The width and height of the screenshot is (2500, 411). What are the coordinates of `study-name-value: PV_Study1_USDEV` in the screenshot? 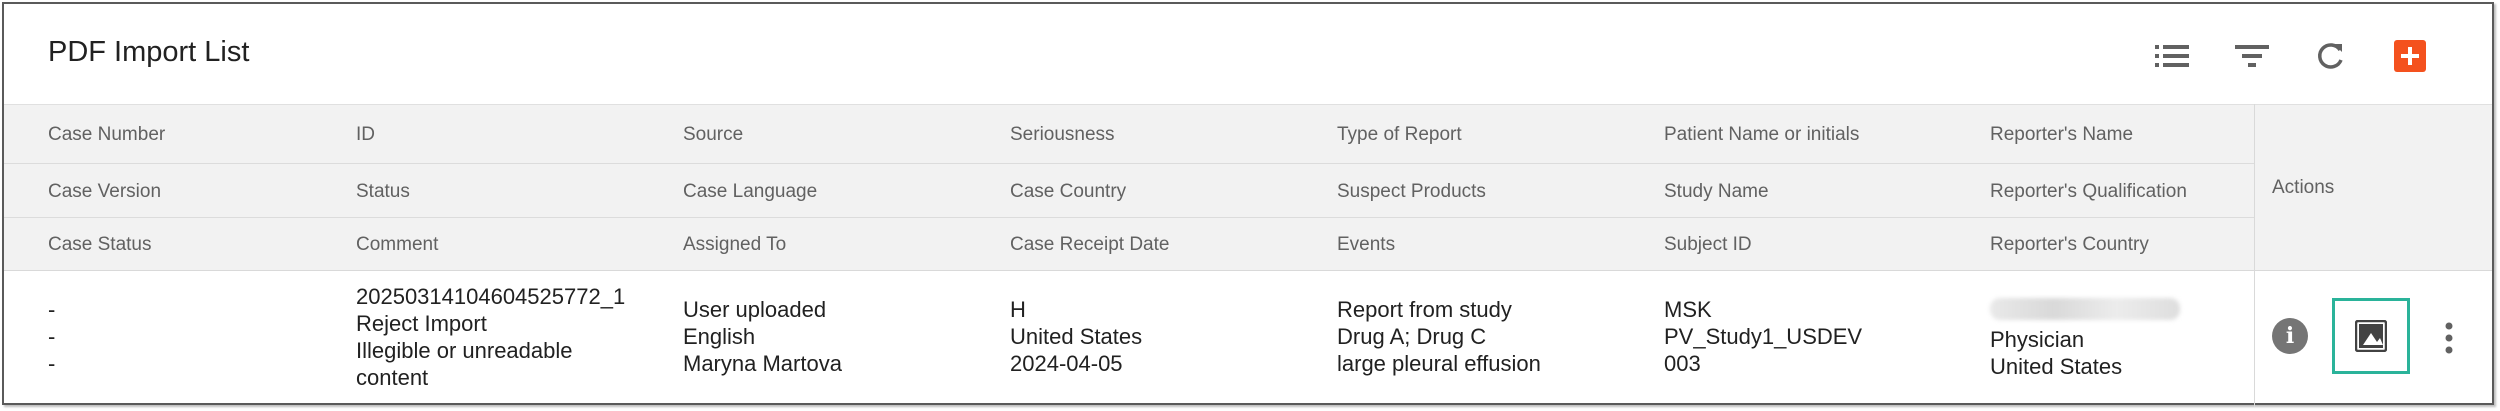 It's located at (1763, 336).